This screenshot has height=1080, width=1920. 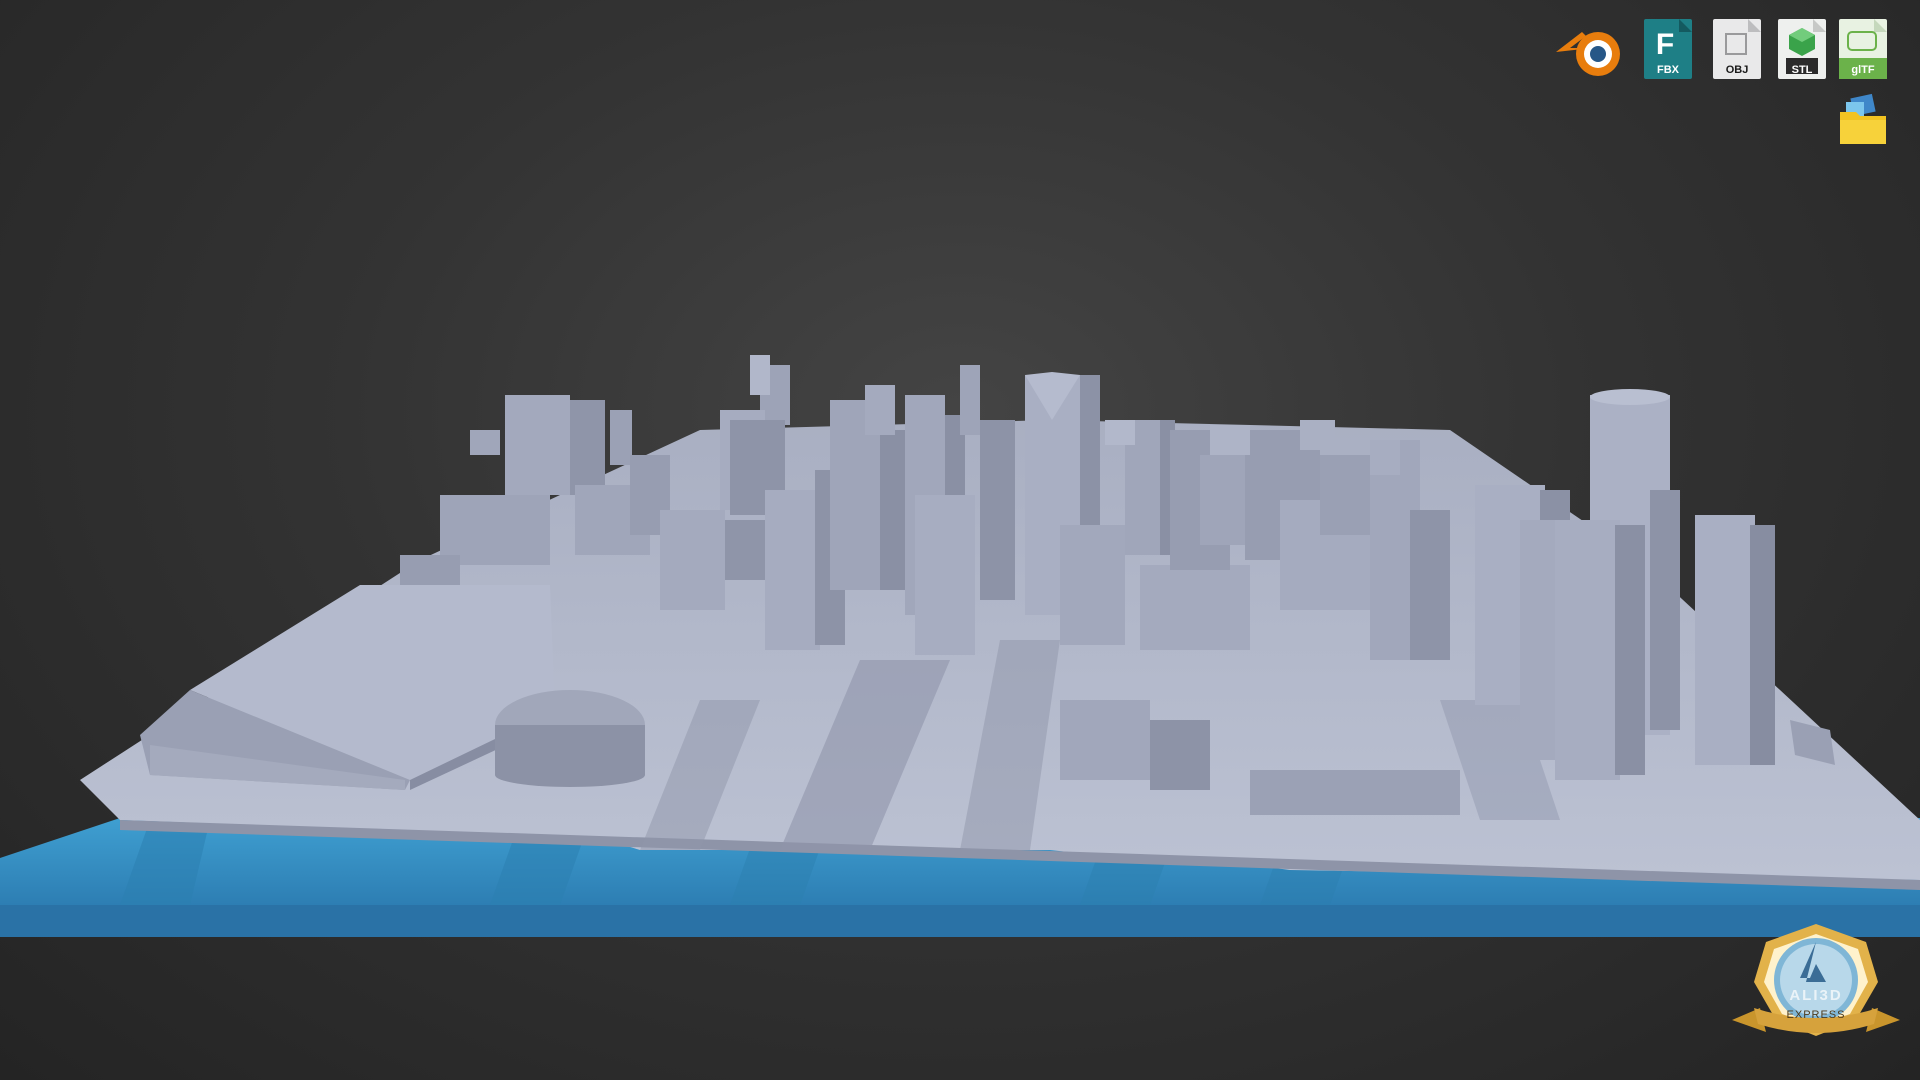 What do you see at coordinates (1863, 120) in the screenshot?
I see `folder-icon` at bounding box center [1863, 120].